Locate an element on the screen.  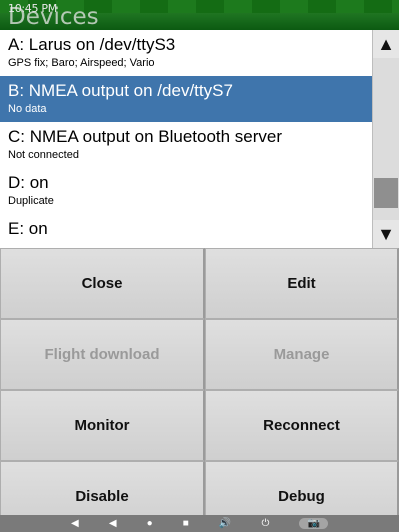
flight-download-button: Flight download is located at coordinates (102, 354).